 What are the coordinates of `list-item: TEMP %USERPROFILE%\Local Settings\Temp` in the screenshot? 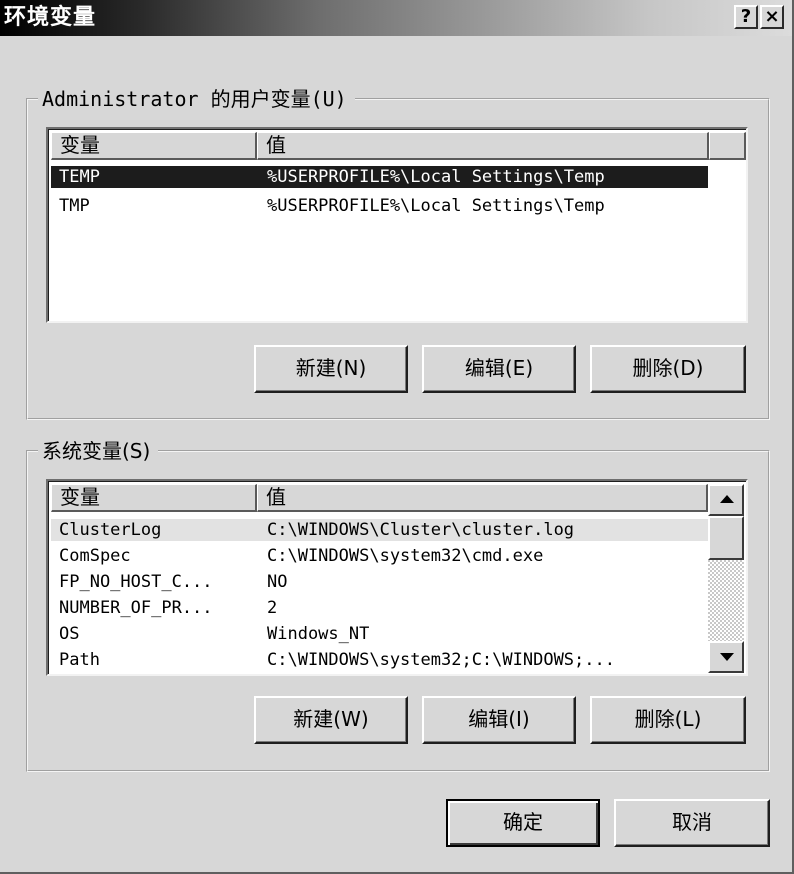 It's located at (379, 177).